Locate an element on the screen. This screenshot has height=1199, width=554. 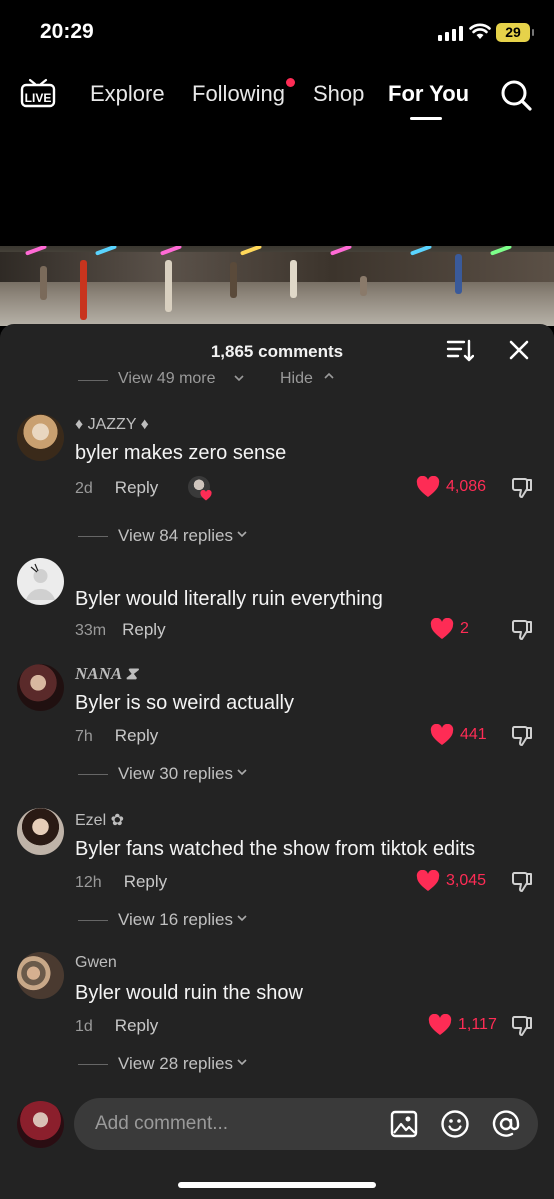
like-button: 3,045 is located at coordinates (451, 881).